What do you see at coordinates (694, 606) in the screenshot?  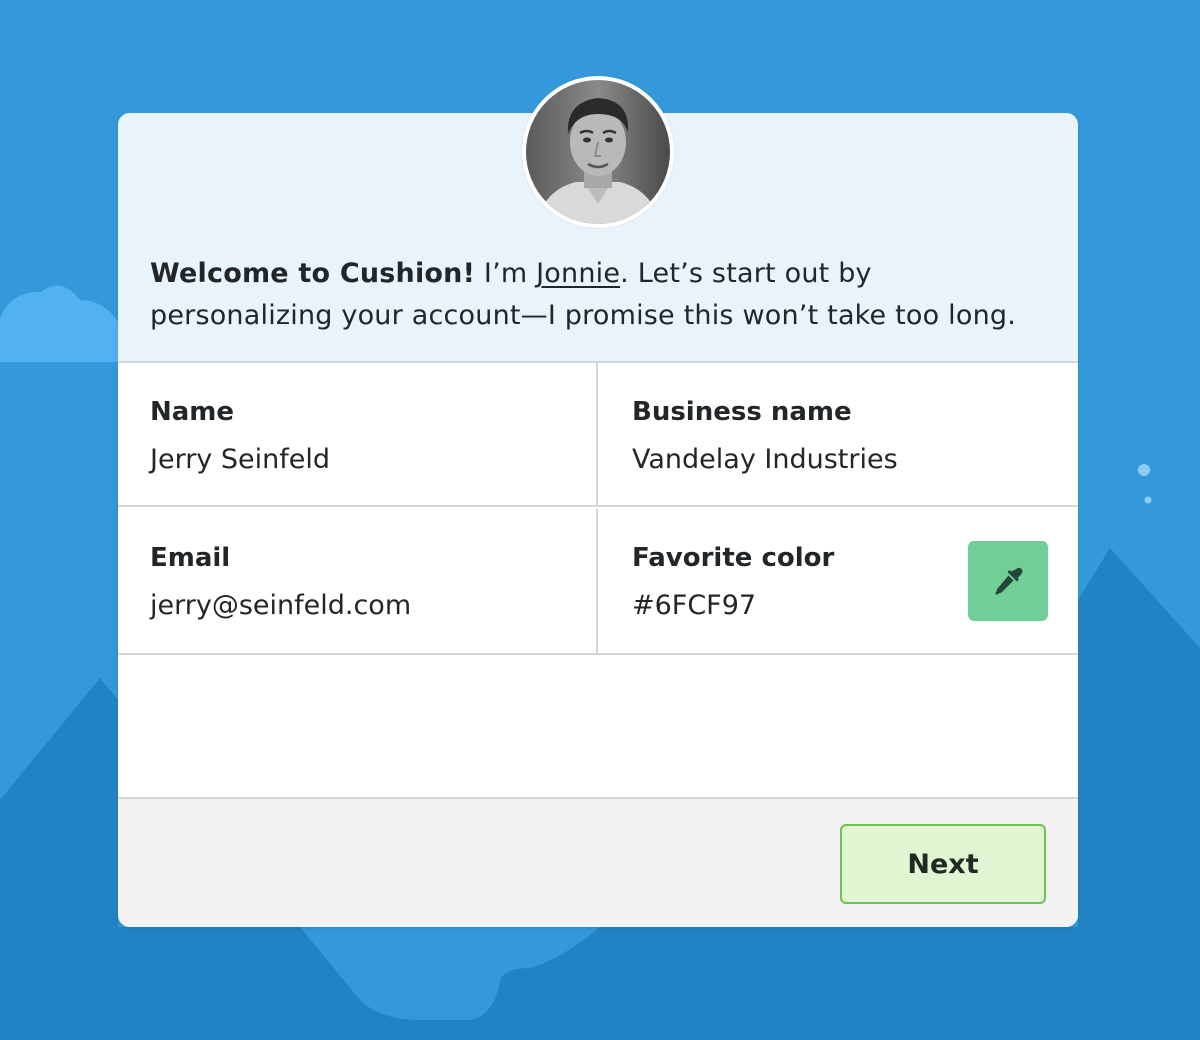 I see `favorite-color-value: #6FCF97` at bounding box center [694, 606].